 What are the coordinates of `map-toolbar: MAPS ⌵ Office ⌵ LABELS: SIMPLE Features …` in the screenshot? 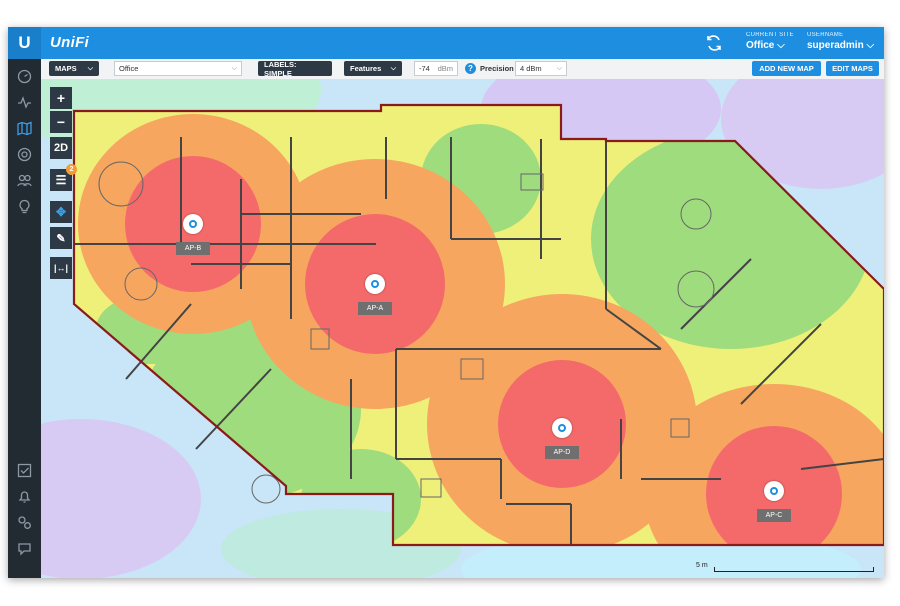 It's located at (462, 69).